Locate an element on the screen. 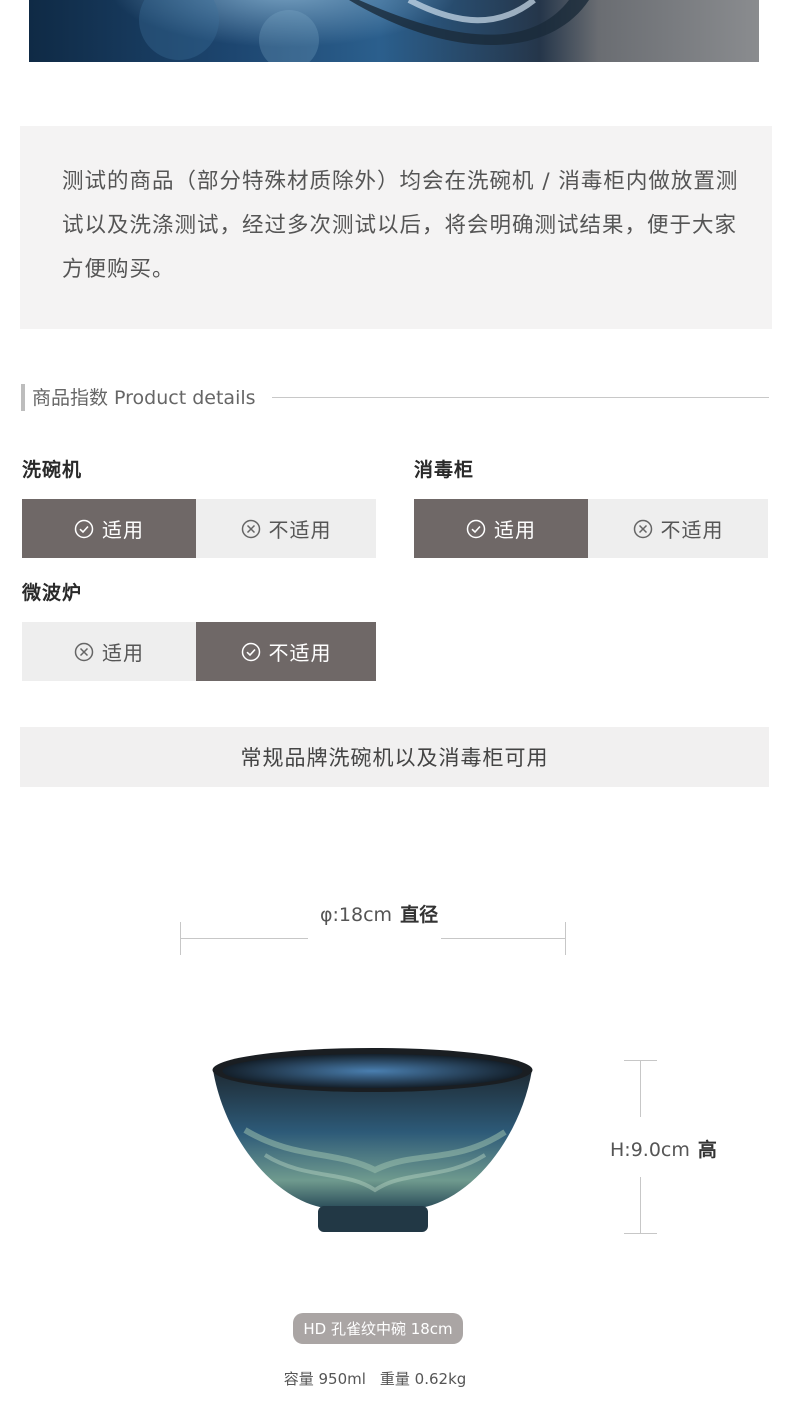 The height and width of the screenshot is (1417, 790). category-label-microwave: 微波炉 is located at coordinates (52, 593).